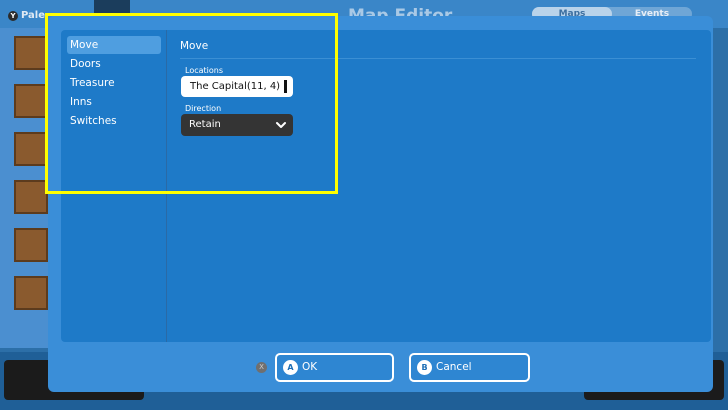 This screenshot has height=410, width=728. I want to click on x-button-icon: X, so click(261, 367).